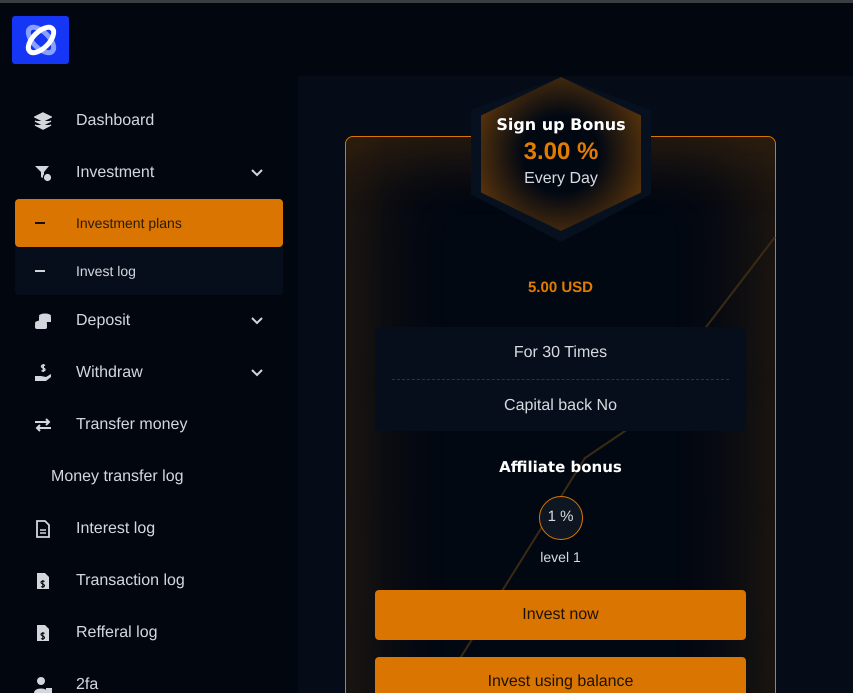 Image resolution: width=853 pixels, height=693 pixels. Describe the element at coordinates (43, 684) in the screenshot. I see `user-lock-icon` at that location.